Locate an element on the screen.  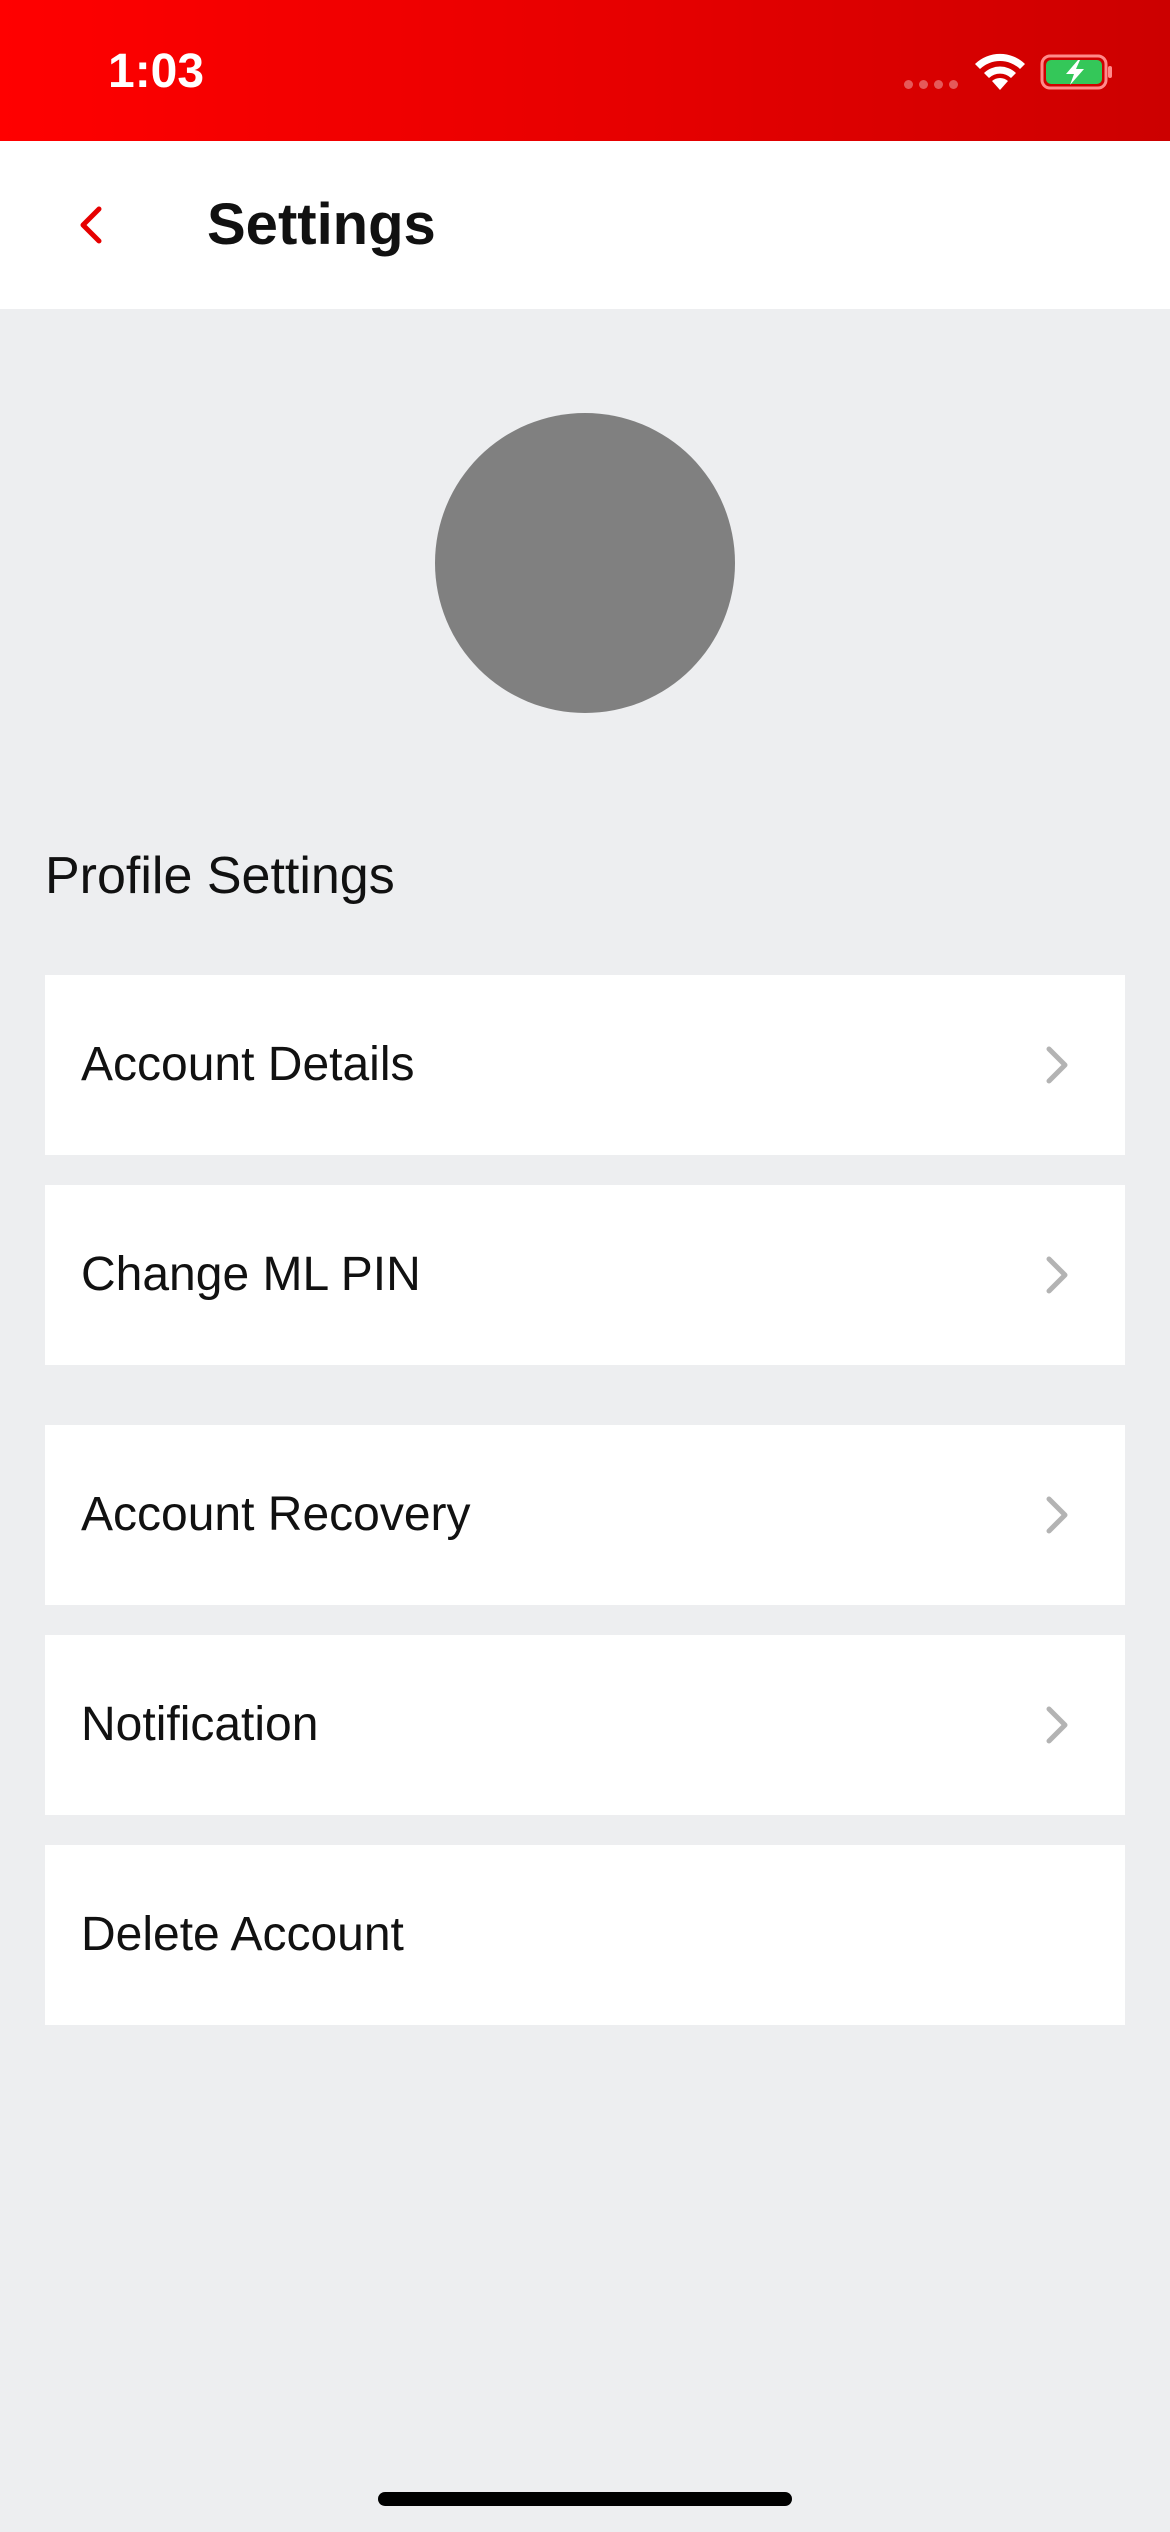
row-label: Delete Account is located at coordinates (242, 1934).